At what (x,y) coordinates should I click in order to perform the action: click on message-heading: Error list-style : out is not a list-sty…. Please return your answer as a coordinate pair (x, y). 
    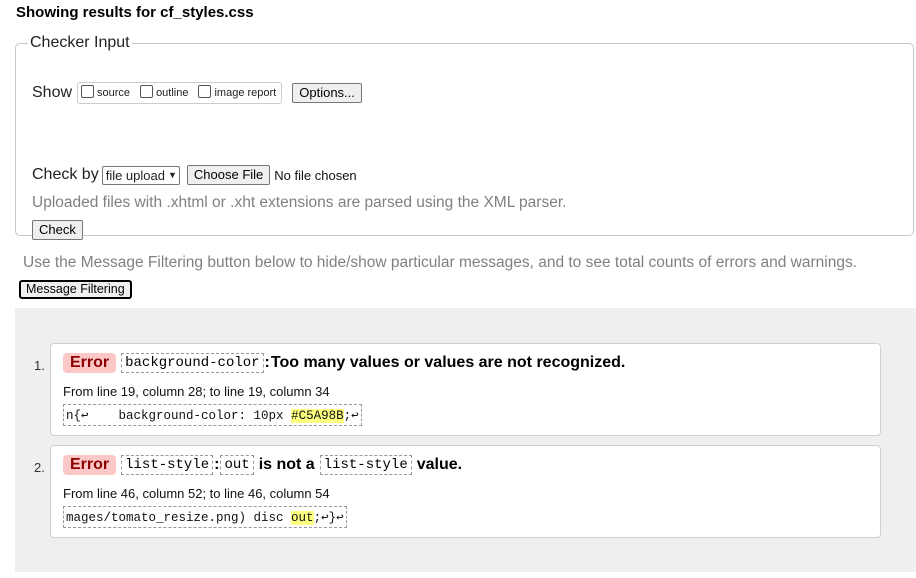
    Looking at the image, I should click on (263, 465).